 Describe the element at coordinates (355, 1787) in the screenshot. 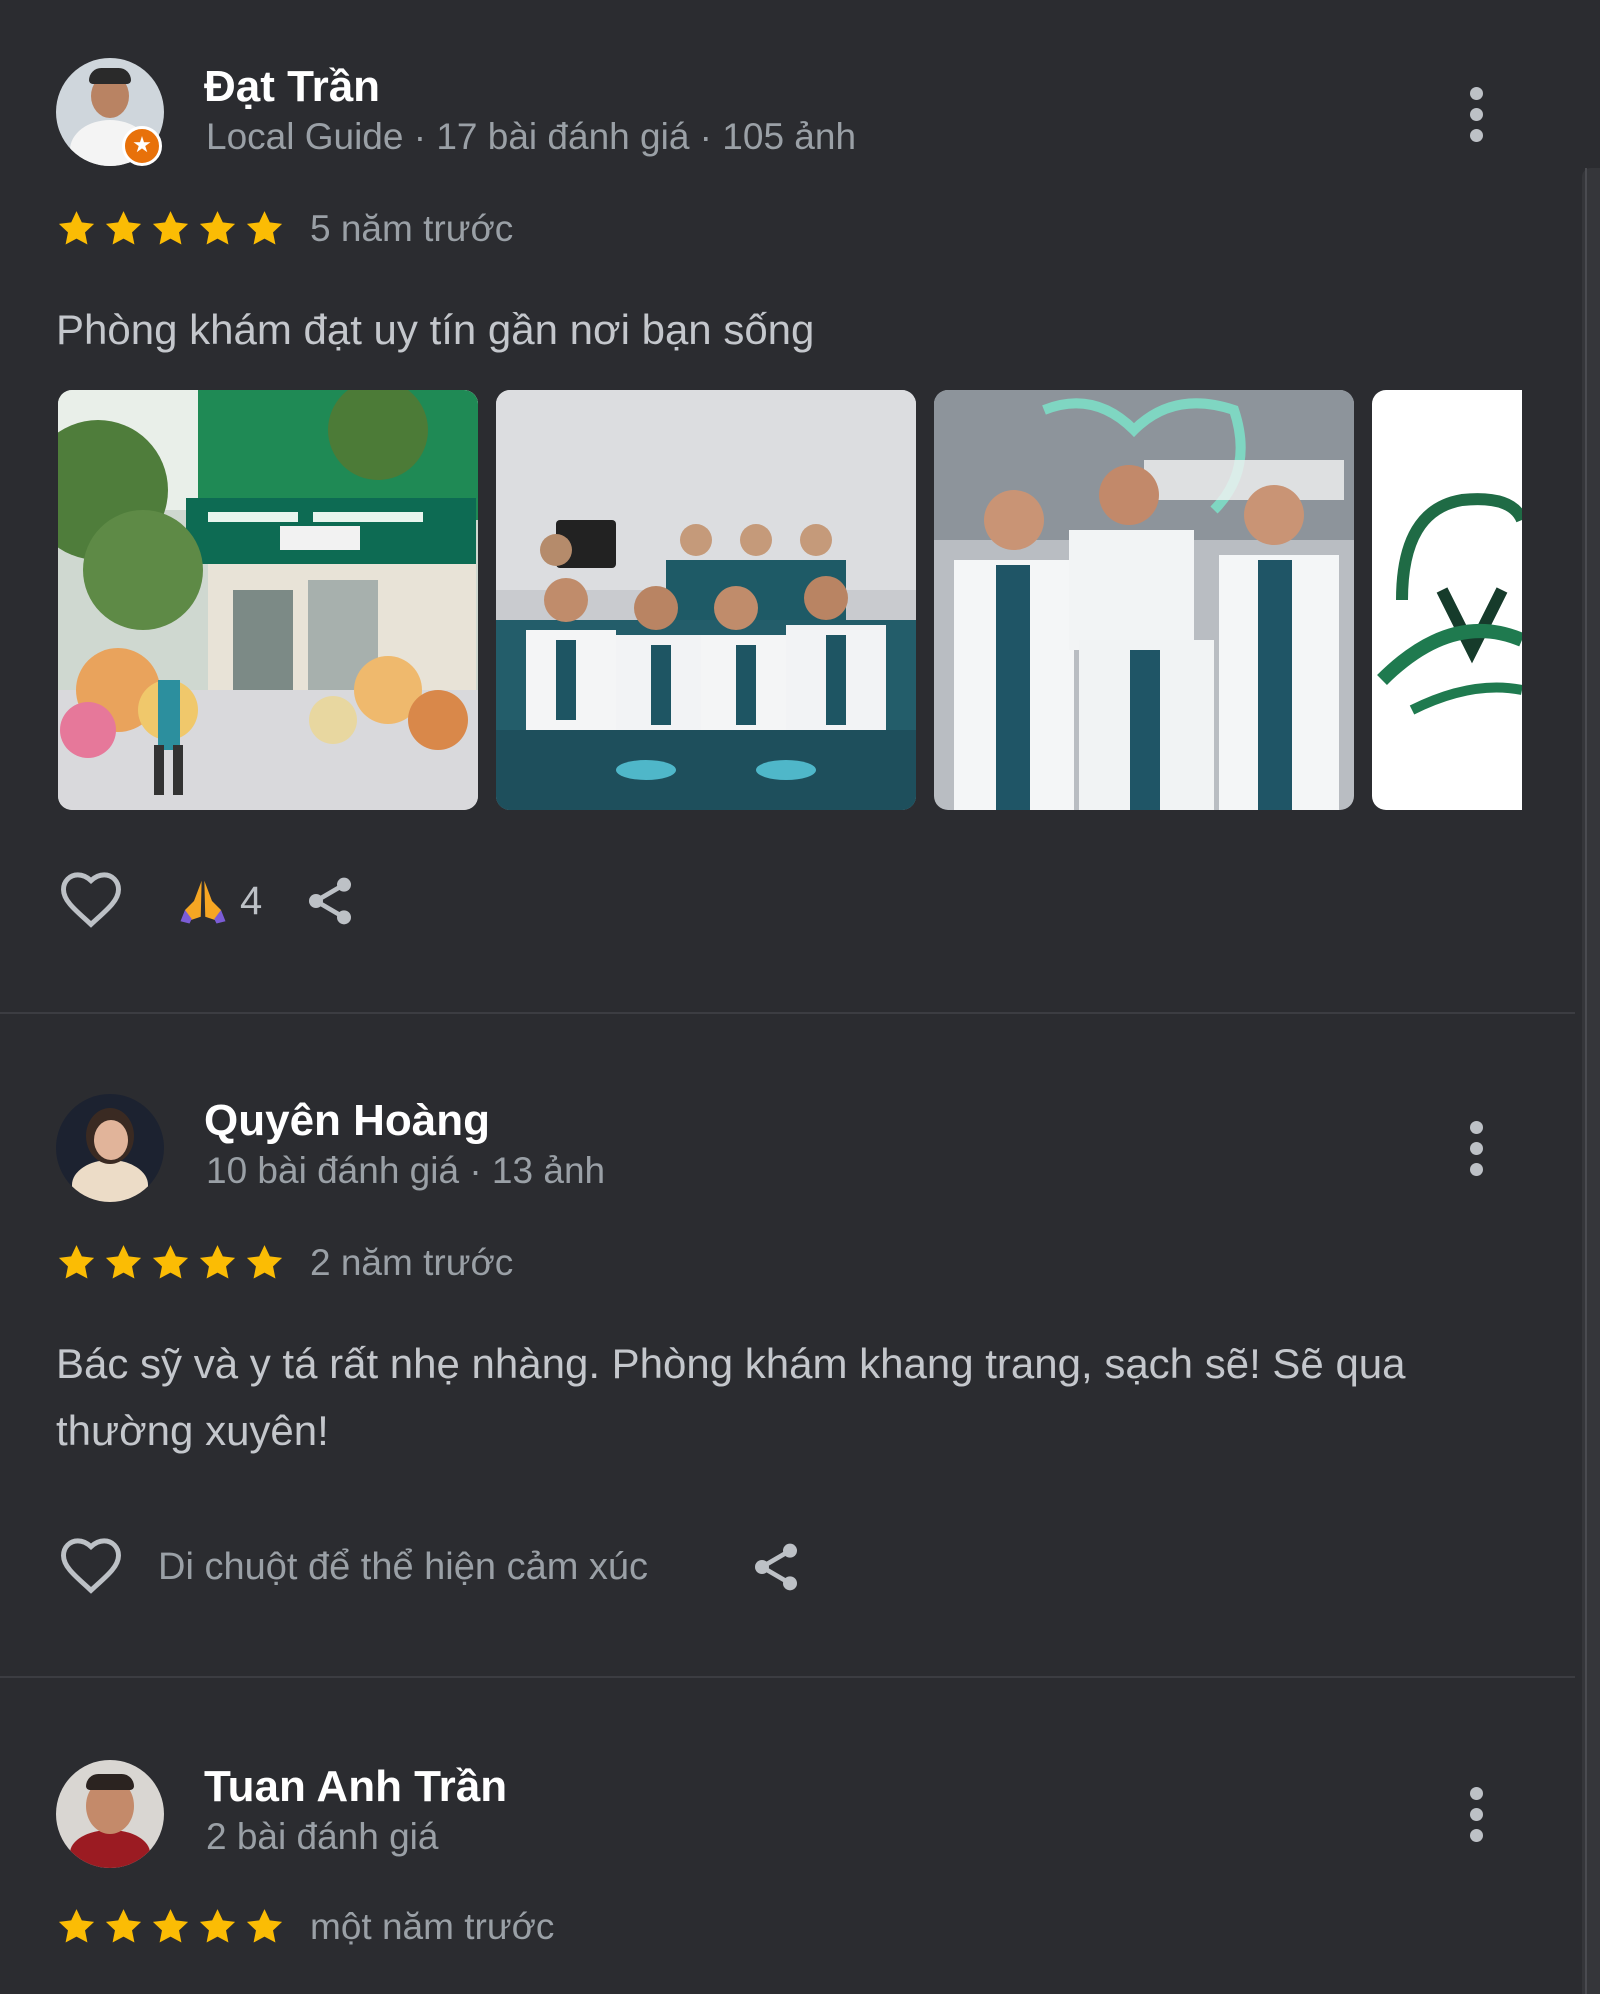

I see `reviewer-name: Tuan Anh Trần` at that location.